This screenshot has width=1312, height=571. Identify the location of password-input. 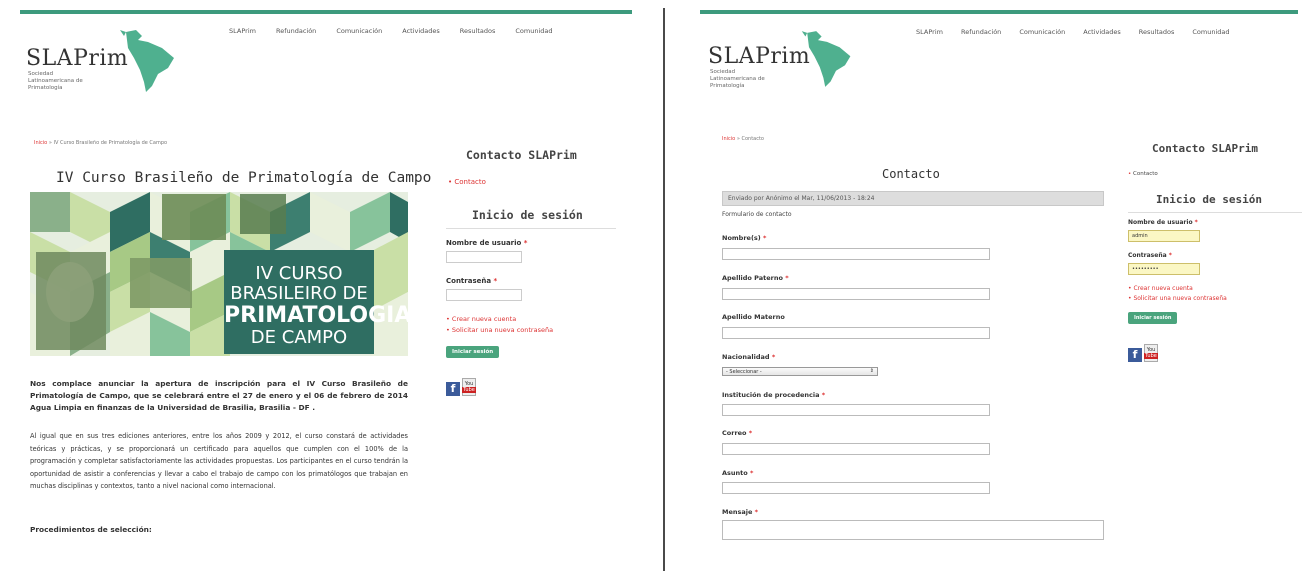
(484, 295).